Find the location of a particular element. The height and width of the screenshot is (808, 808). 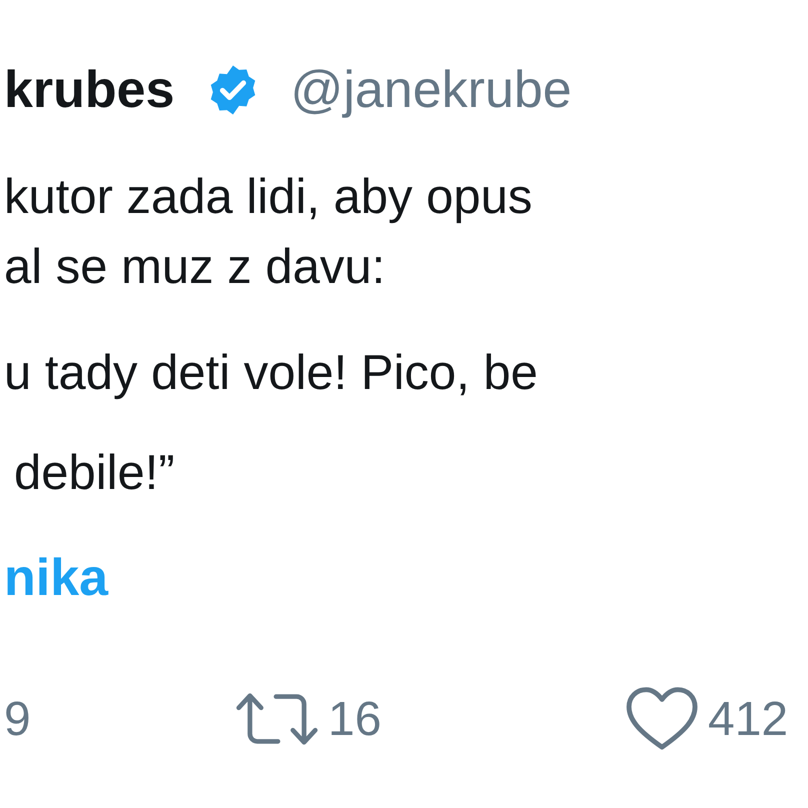

action-count: 9 is located at coordinates (17, 719).